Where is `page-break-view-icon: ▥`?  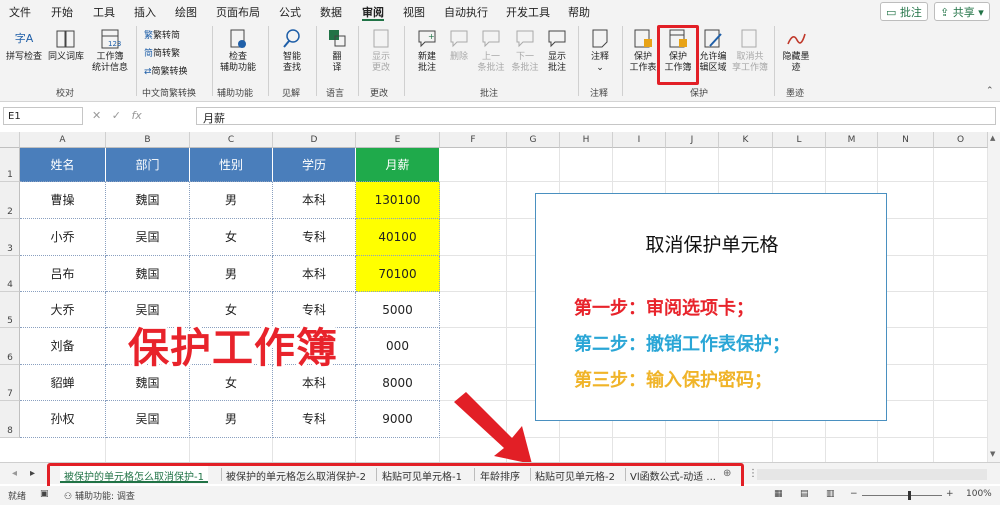 page-break-view-icon: ▥ is located at coordinates (830, 494).